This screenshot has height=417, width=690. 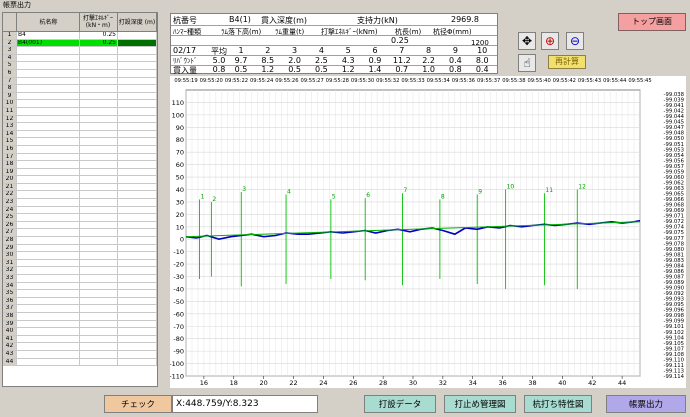 I want to click on pile-list-row: 7, so click(x=80, y=81).